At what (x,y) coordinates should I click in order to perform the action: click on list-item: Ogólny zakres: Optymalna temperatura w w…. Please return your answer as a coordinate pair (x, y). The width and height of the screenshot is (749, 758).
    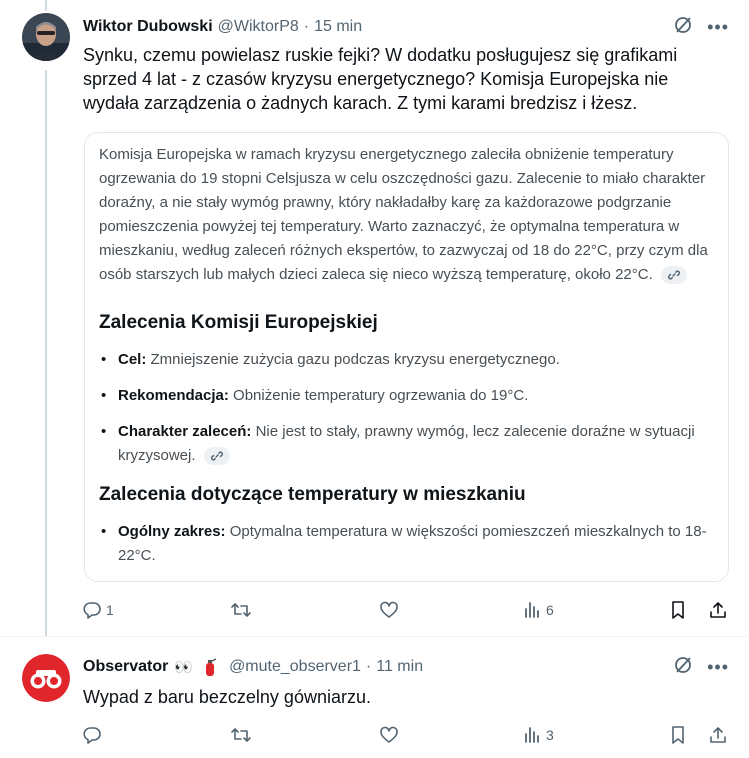
    Looking at the image, I should click on (409, 544).